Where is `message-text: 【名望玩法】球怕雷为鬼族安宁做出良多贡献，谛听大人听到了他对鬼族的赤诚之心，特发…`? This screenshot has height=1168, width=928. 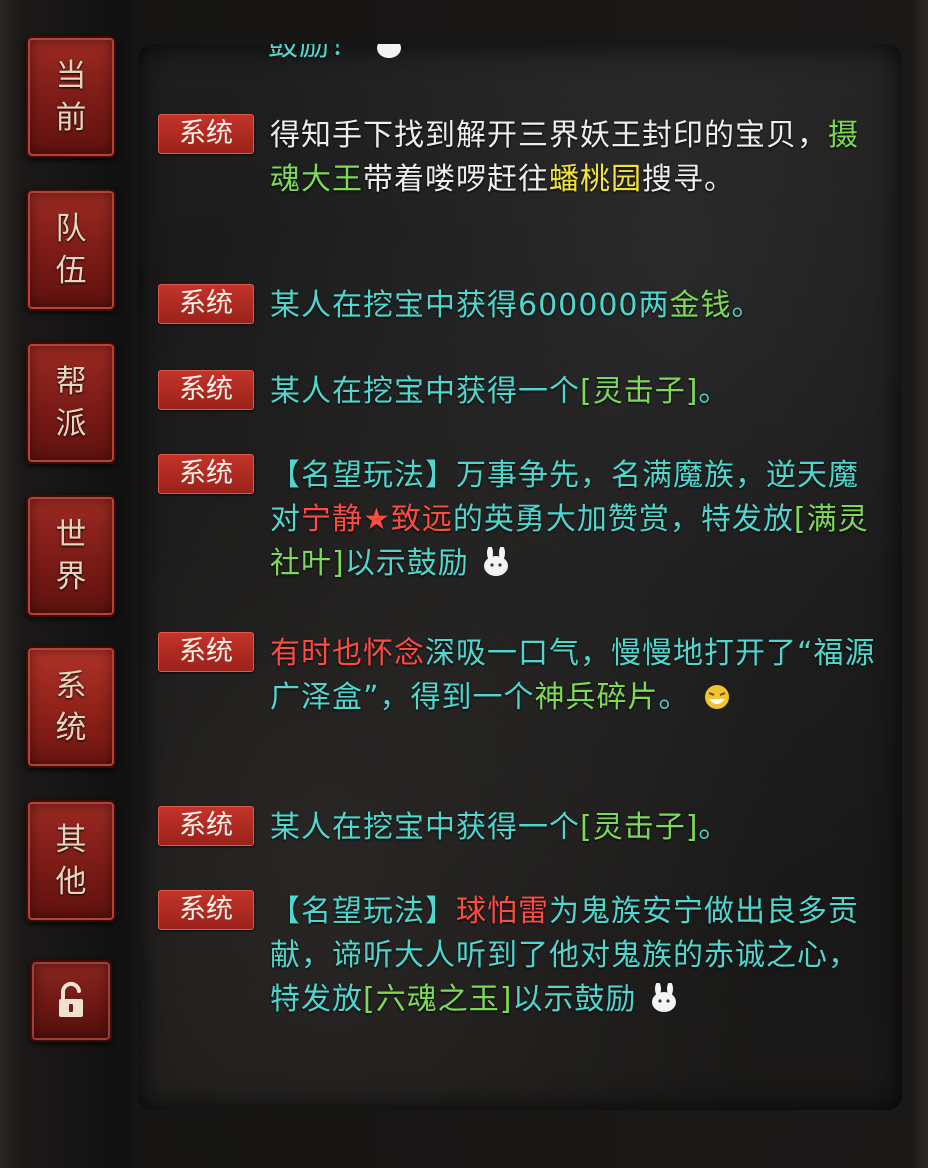
message-text: 【名望玩法】球怕雷为鬼族安宁做出良多贡献，谛听大人听到了他对鬼族的赤诚之心，特发… is located at coordinates (564, 955).